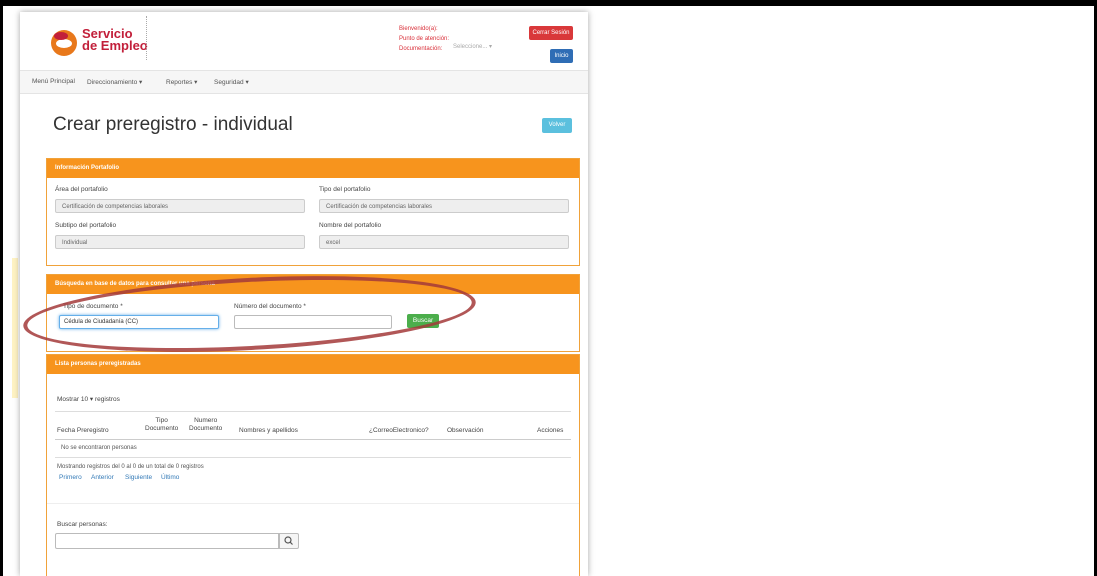 Image resolution: width=1097 pixels, height=576 pixels. Describe the element at coordinates (557, 125) in the screenshot. I see `back-button: Volver` at that location.